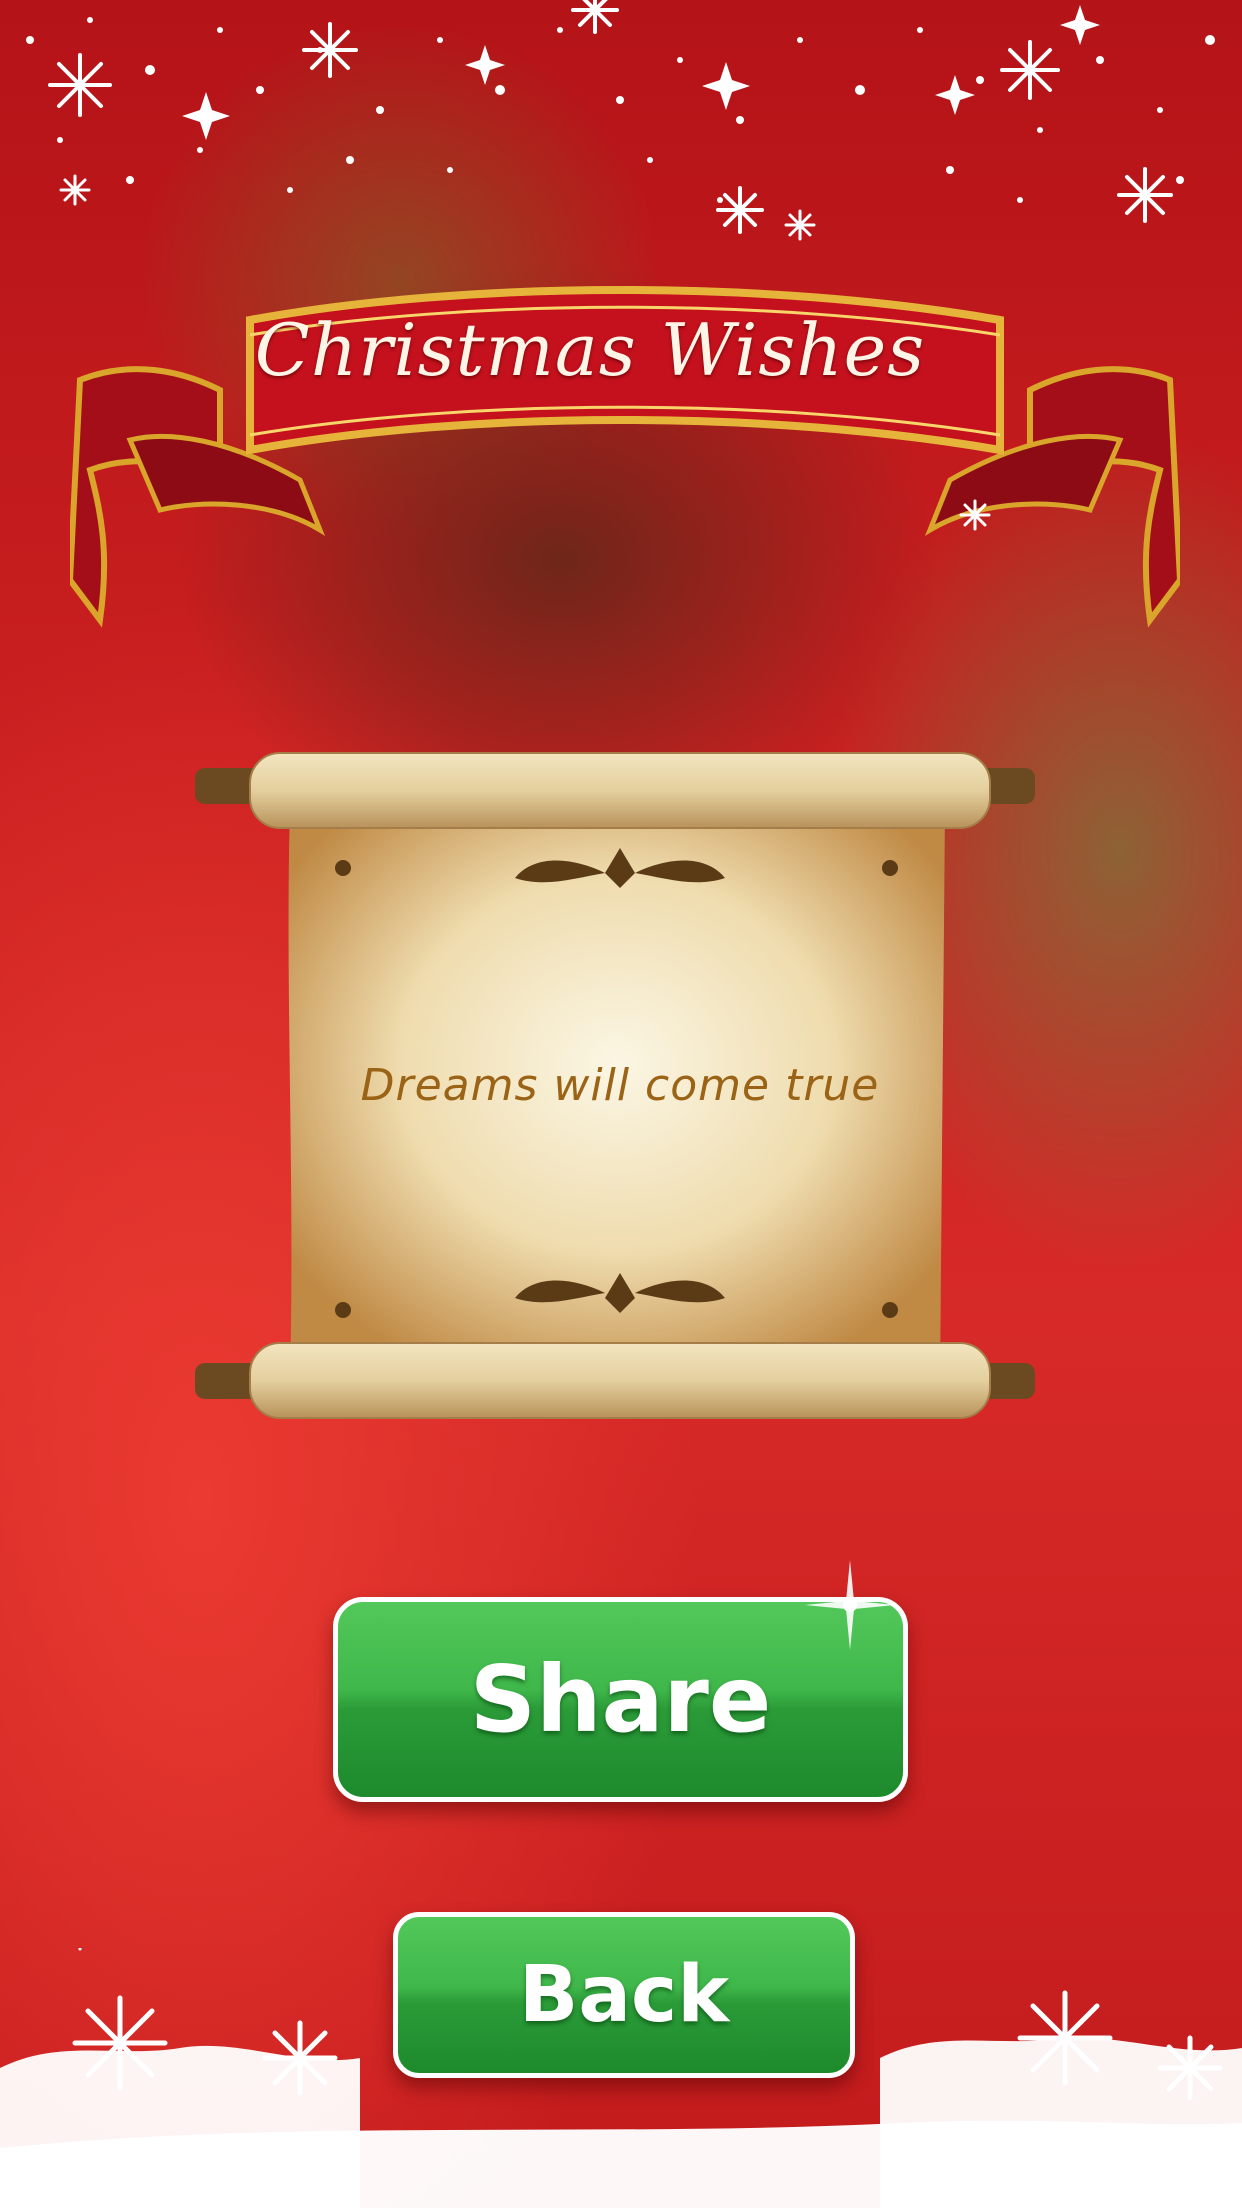 The image size is (1242, 2208). I want to click on sparkle-icon, so click(850, 1605).